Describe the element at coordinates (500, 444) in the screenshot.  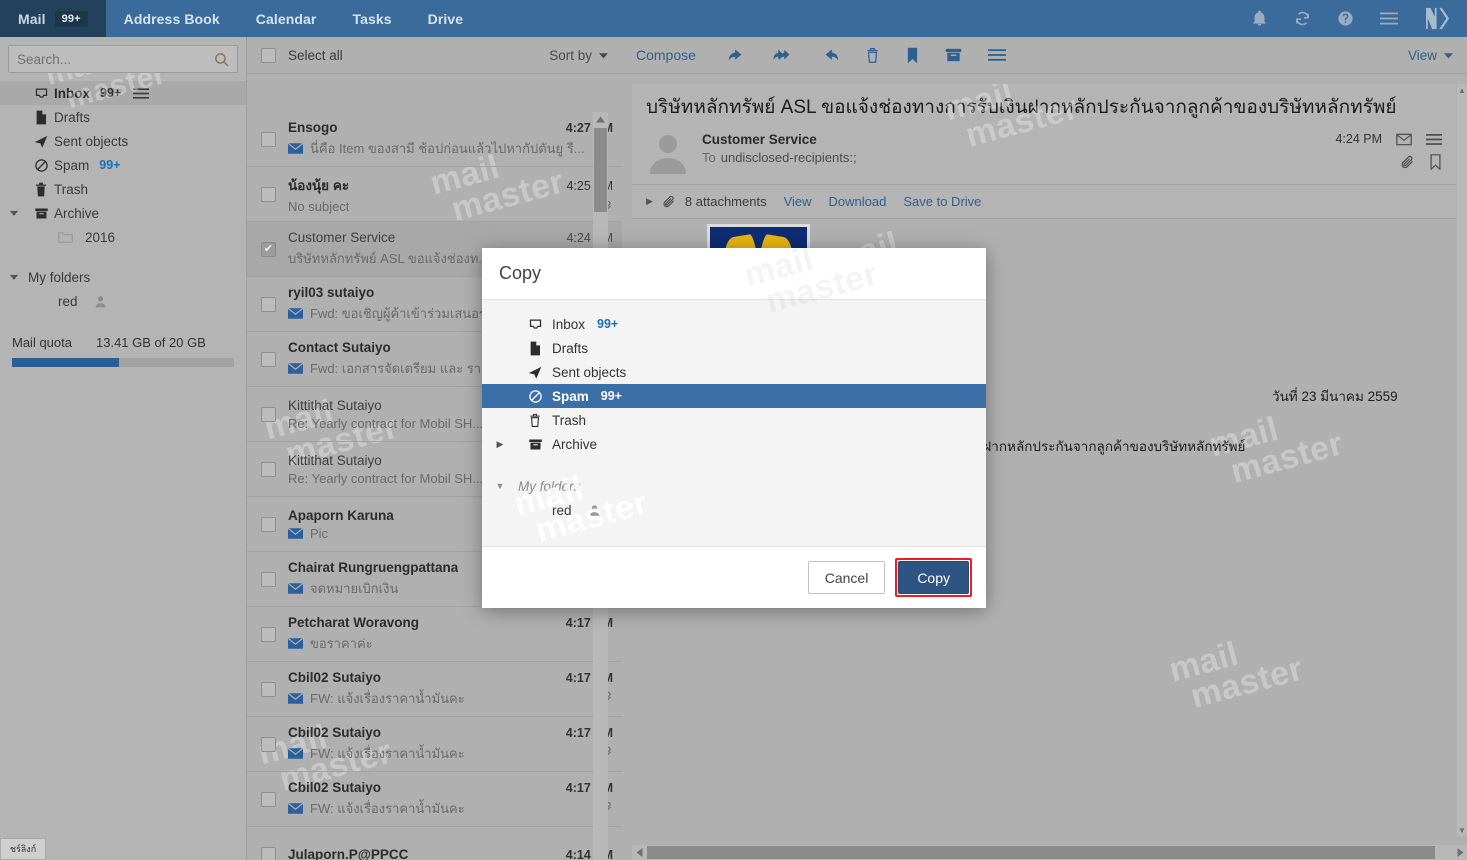
I see `archive-expand-arrow-icon: ▶` at that location.